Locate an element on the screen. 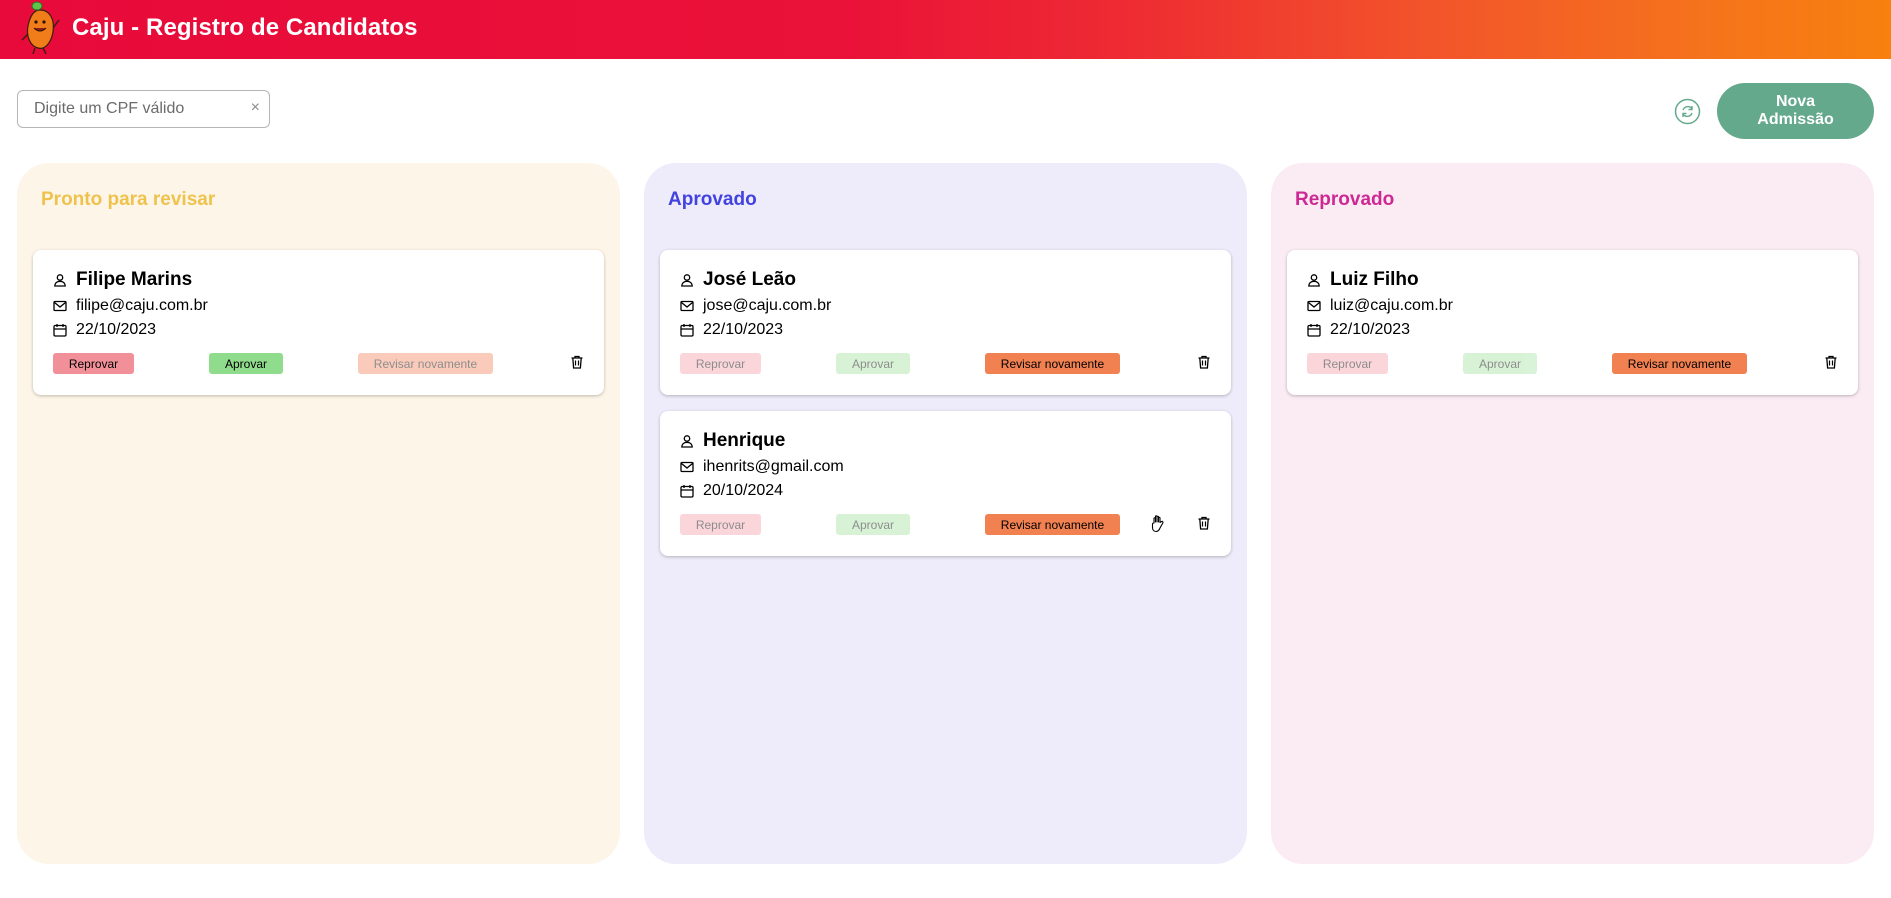 The width and height of the screenshot is (1891, 898). candidate-email-row: jose@caju.com.br is located at coordinates (755, 306).